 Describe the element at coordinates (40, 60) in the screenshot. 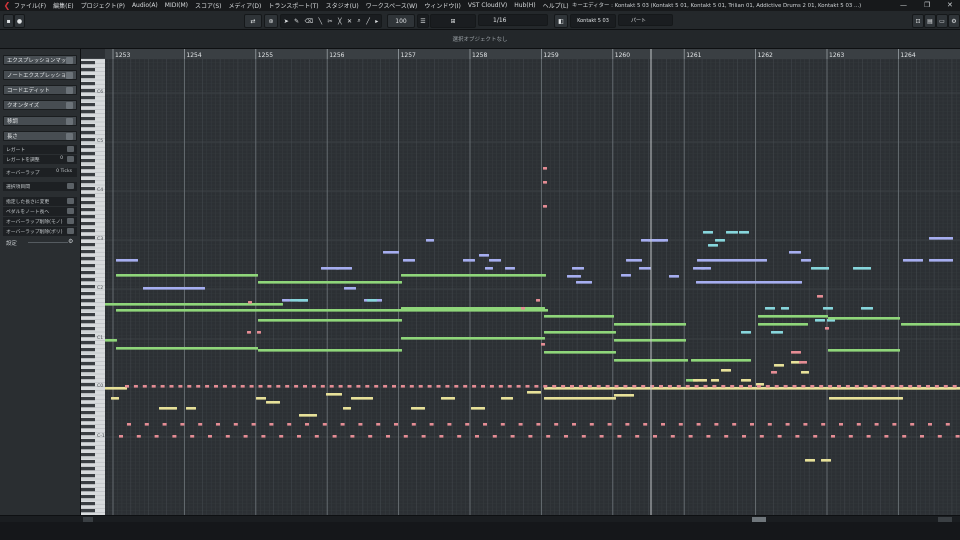

I see `section-expression-map: エクスプレッションマップ` at that location.